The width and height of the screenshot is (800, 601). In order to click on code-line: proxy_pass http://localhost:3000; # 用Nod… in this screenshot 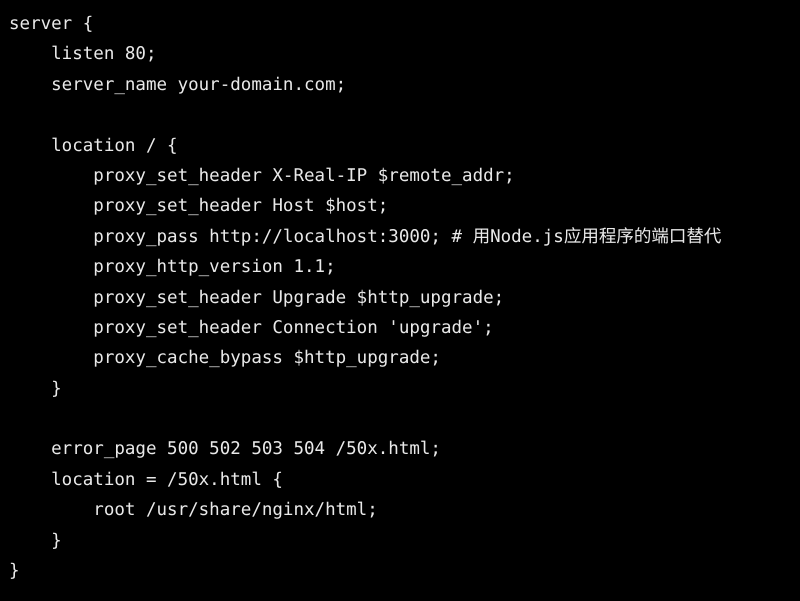, I will do `click(365, 236)`.